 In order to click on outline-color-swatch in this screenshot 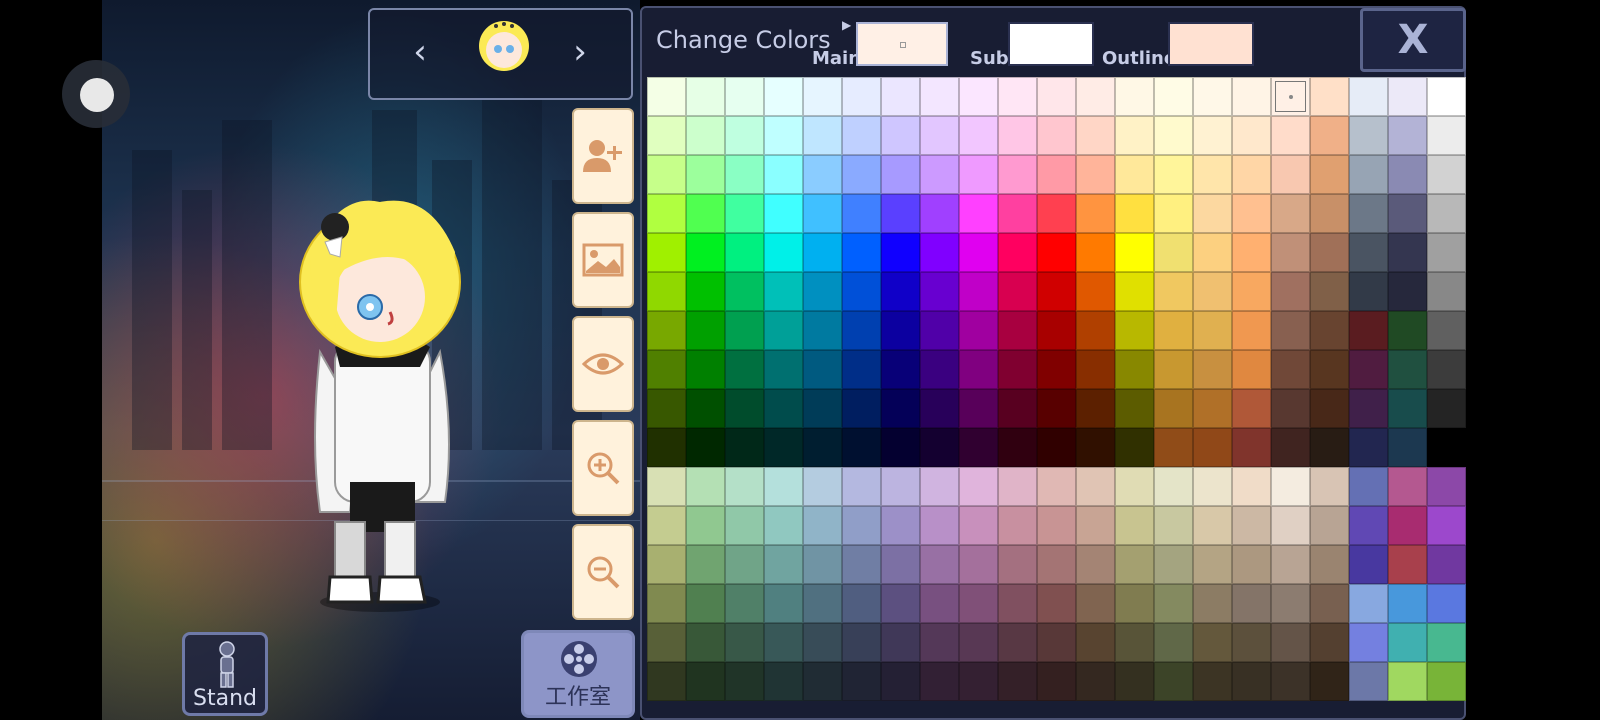, I will do `click(1211, 44)`.